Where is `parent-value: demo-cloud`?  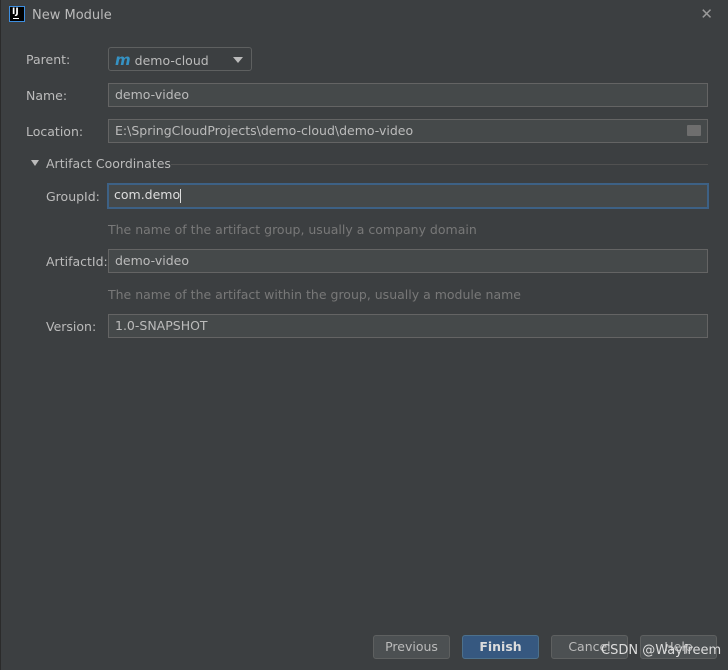
parent-value: demo-cloud is located at coordinates (171, 60).